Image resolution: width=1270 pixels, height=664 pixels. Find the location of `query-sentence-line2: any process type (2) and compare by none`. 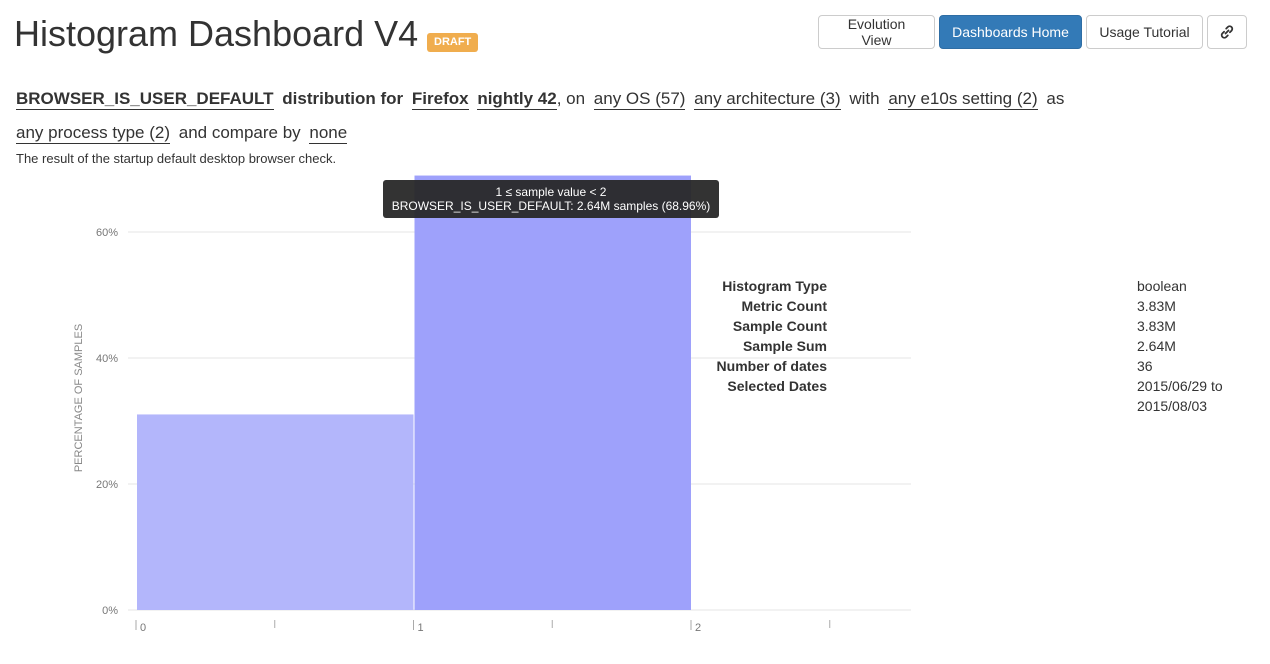

query-sentence-line2: any process type (2) and compare by none is located at coordinates (183, 133).